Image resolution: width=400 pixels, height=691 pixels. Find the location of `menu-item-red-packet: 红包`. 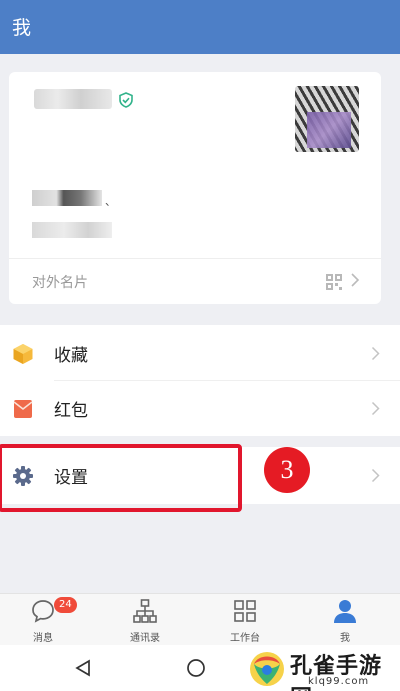

menu-item-red-packet: 红包 is located at coordinates (200, 408).